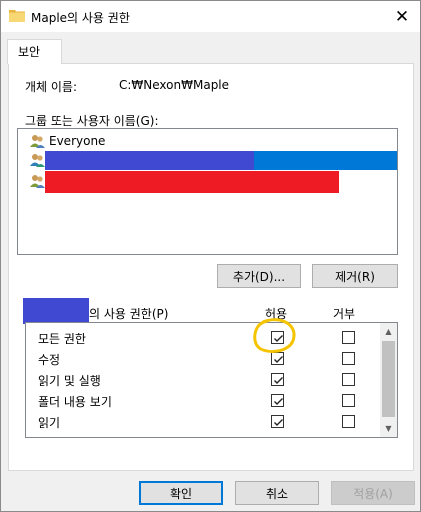 The height and width of the screenshot is (512, 421). Describe the element at coordinates (274, 335) in the screenshot. I see `annotation-circle` at that location.